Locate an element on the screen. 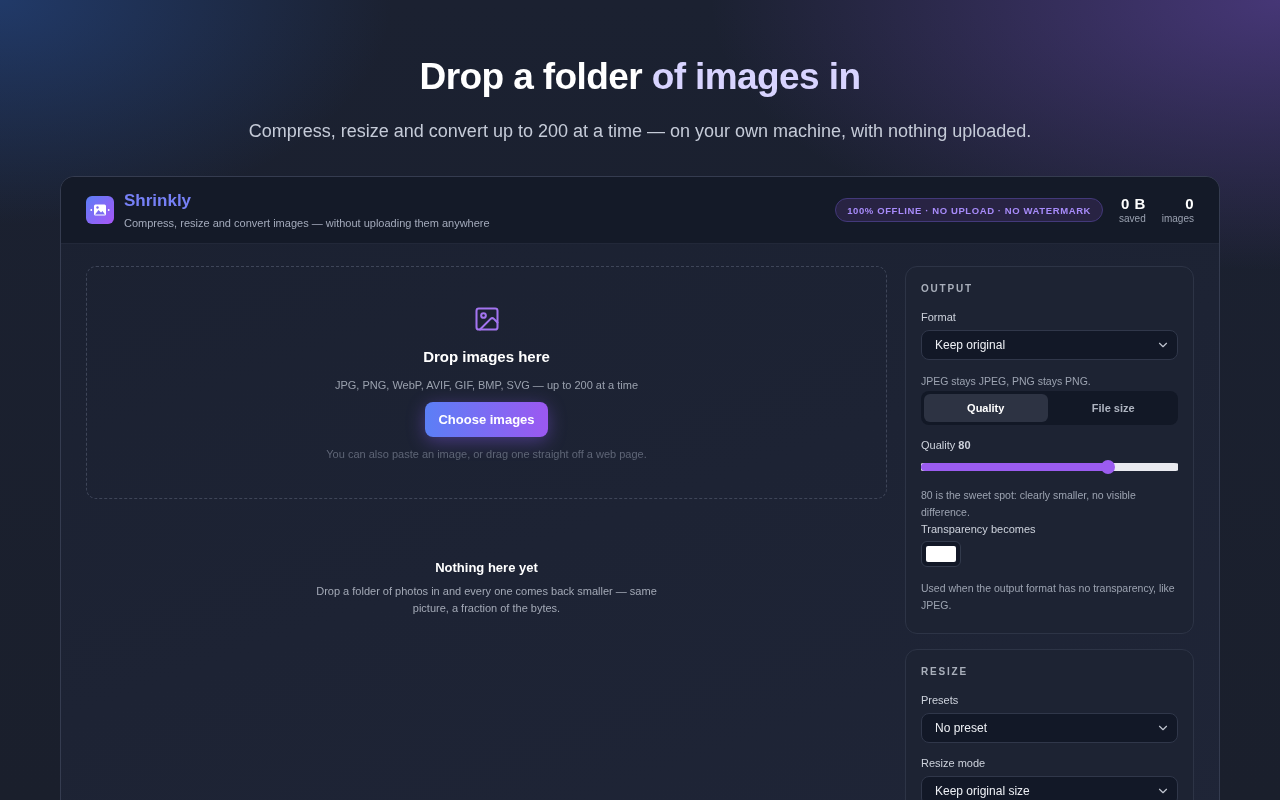 This screenshot has width=1280, height=800. hint-text: 80 is the sweet spot: clearly smaller, no visible difference. is located at coordinates (1029, 504).